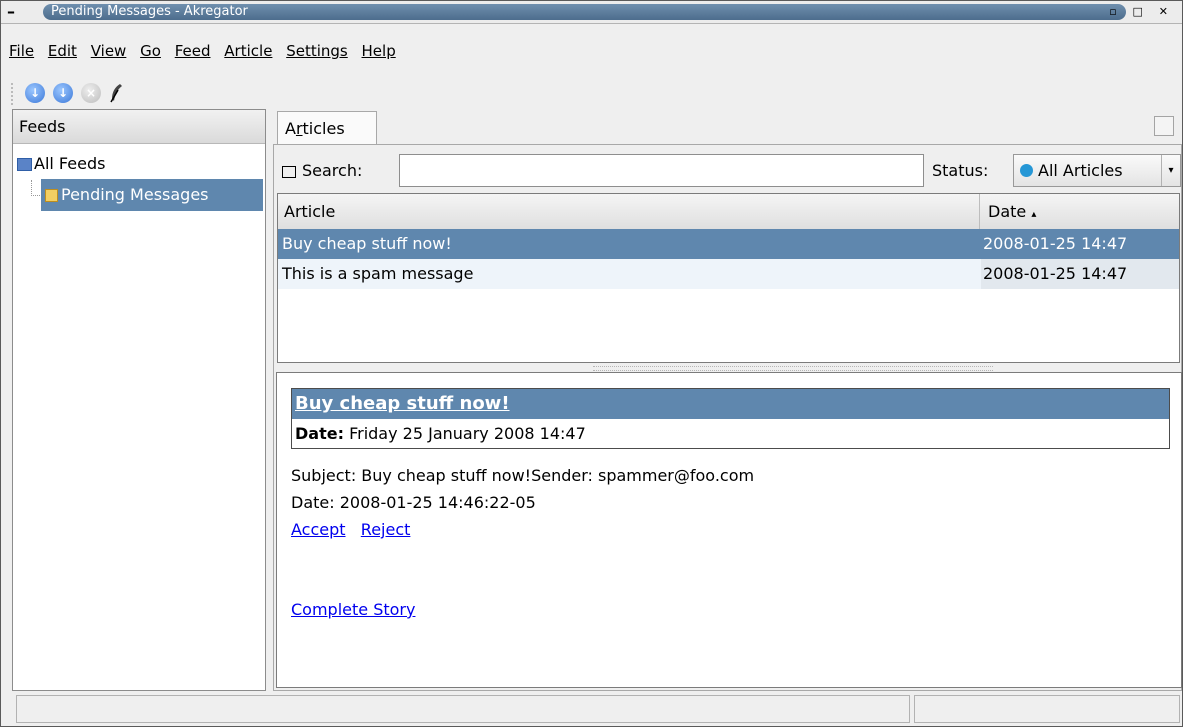 The image size is (1183, 727). What do you see at coordinates (21, 51) in the screenshot?
I see `menu-file: File` at bounding box center [21, 51].